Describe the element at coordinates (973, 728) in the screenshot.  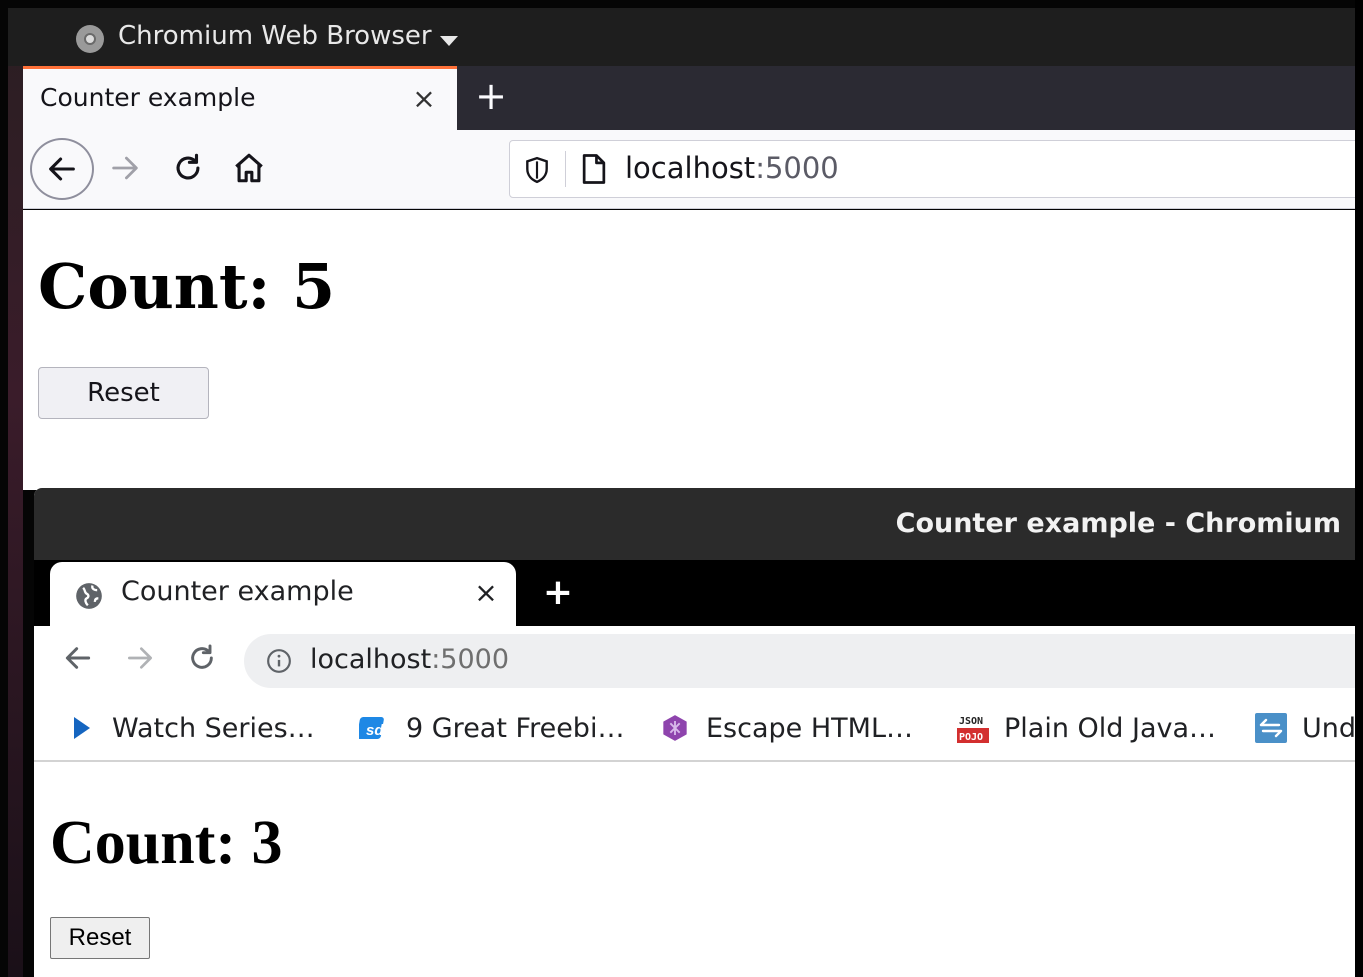
I see `json-pojo-icon: JSON POJO` at that location.